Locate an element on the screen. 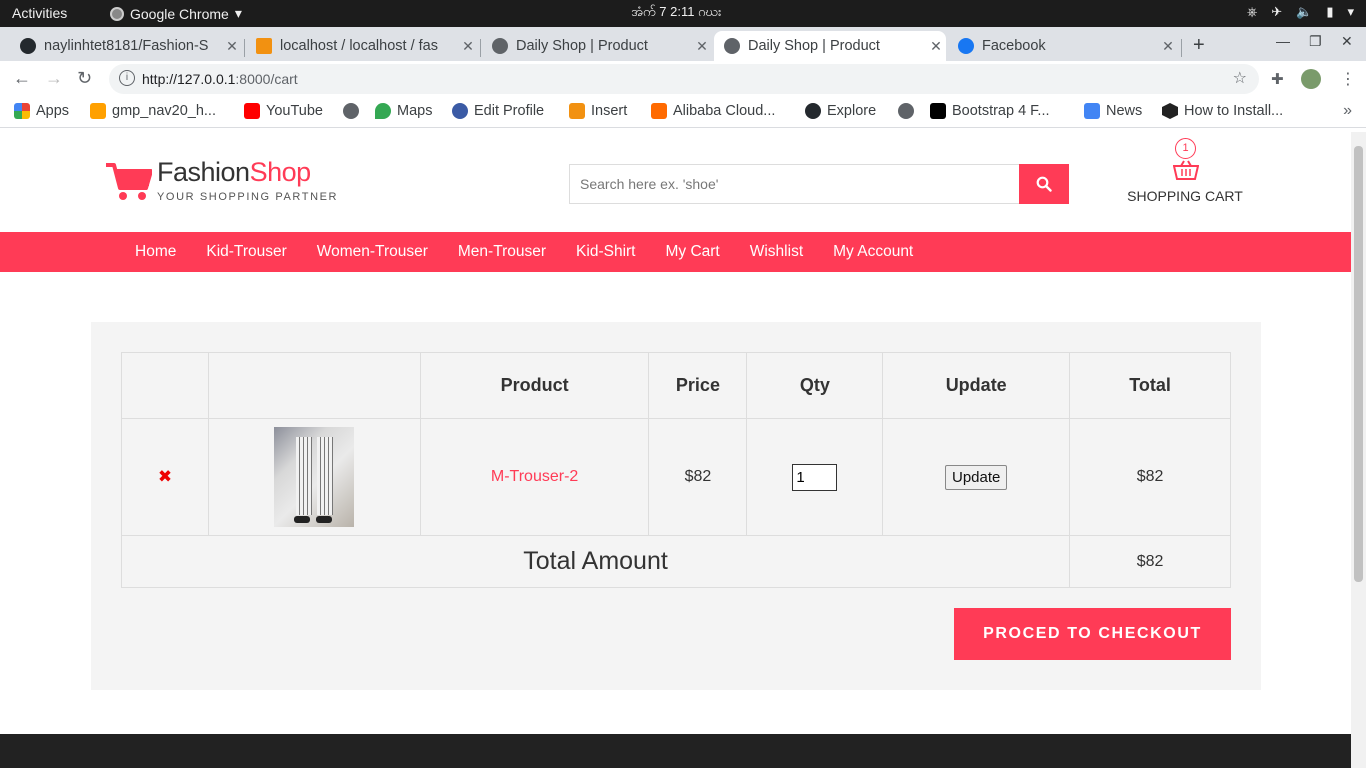  avatar is located at coordinates (1311, 79).